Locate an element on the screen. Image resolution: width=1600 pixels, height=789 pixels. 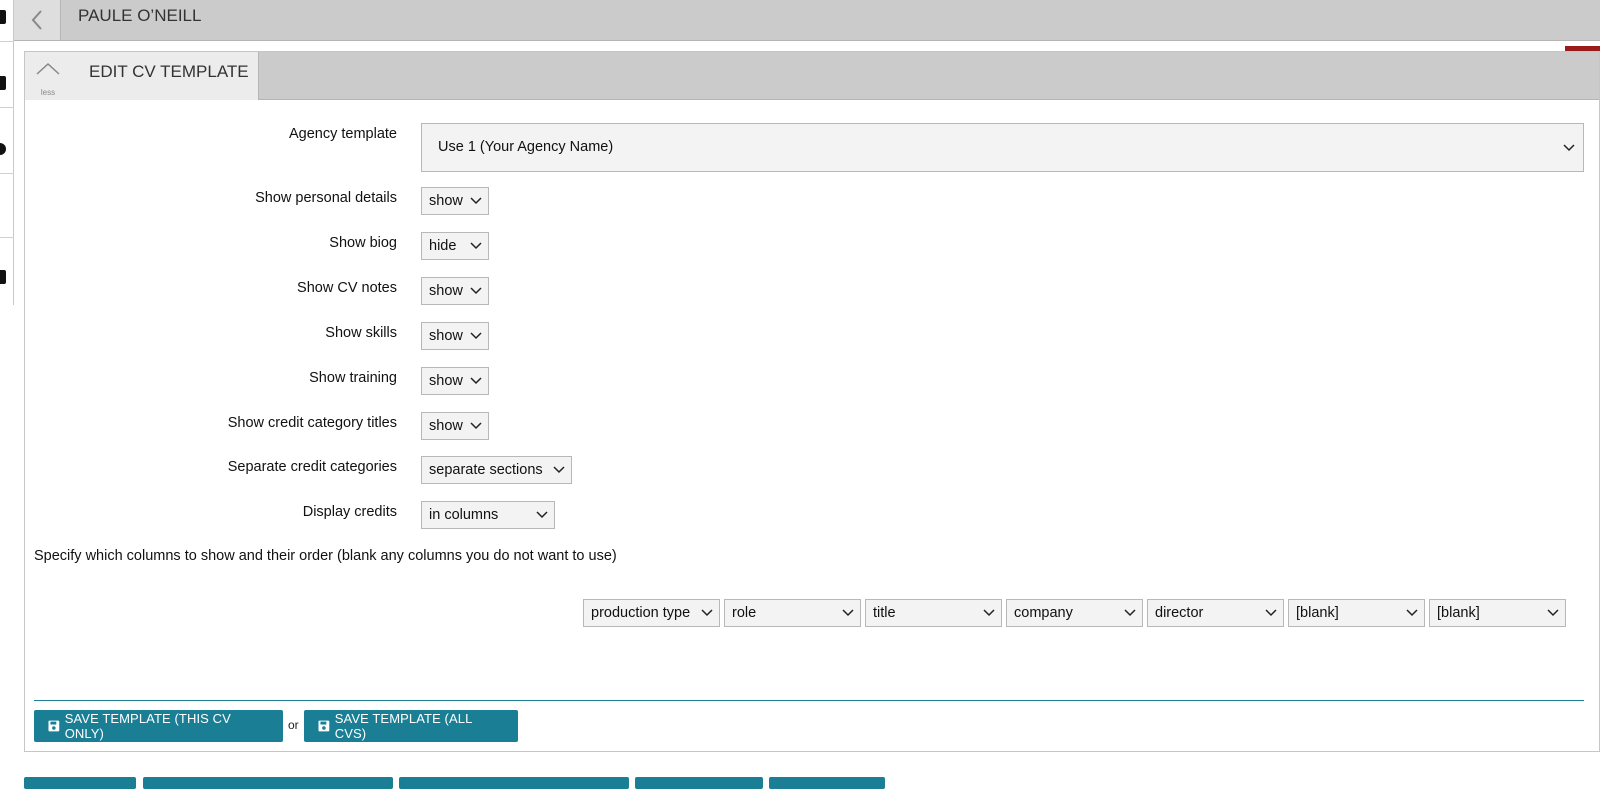
separate-credits-value: separate sections is located at coordinates (486, 470).